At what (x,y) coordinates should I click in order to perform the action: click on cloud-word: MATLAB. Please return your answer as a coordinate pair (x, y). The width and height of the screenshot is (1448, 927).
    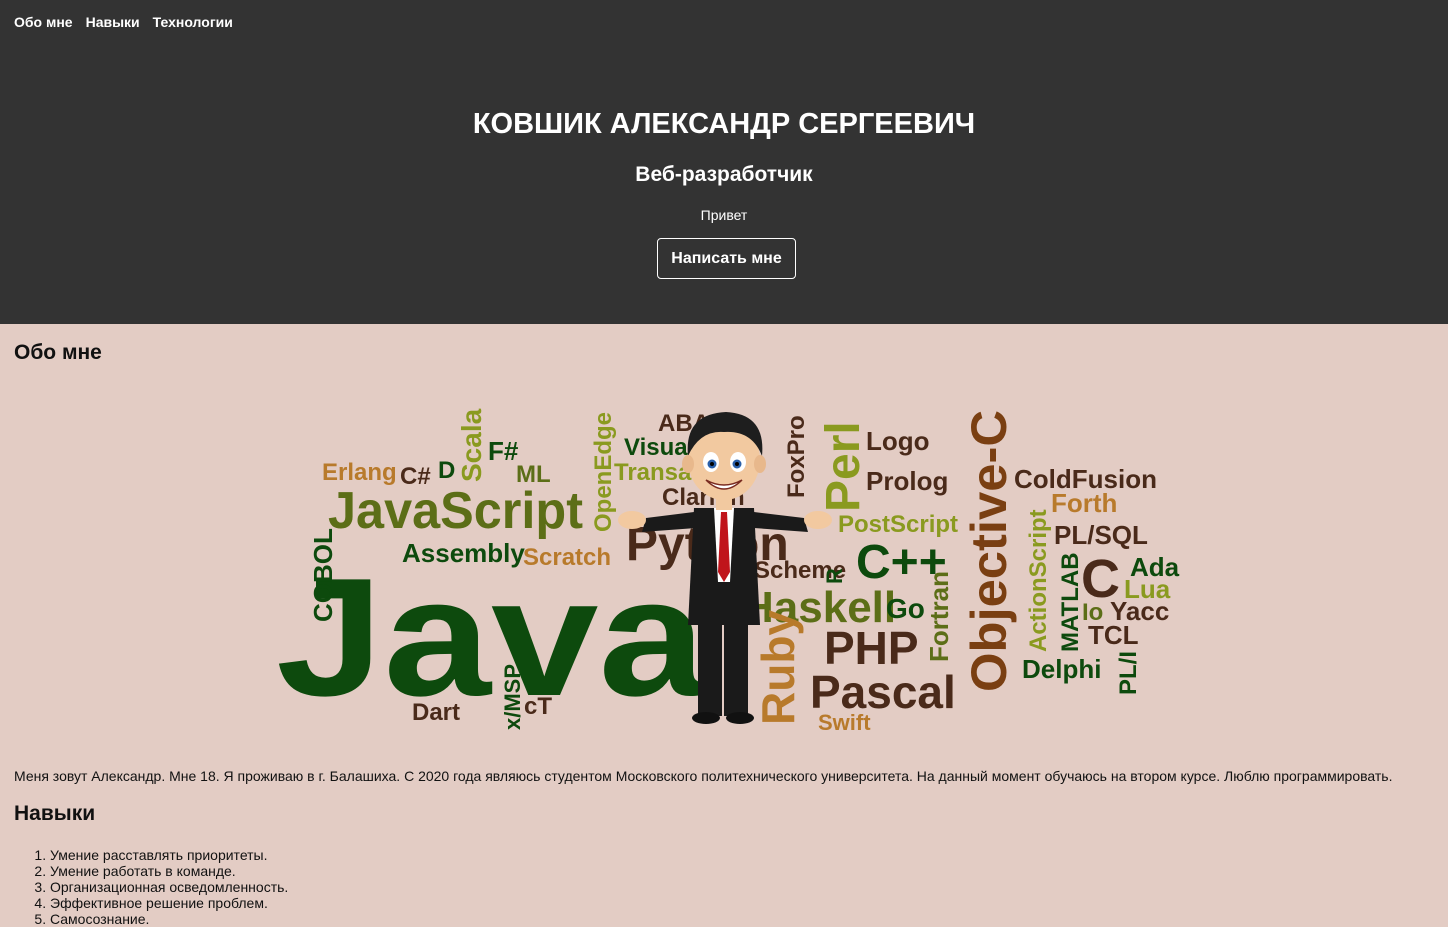
    Looking at the image, I should click on (1070, 602).